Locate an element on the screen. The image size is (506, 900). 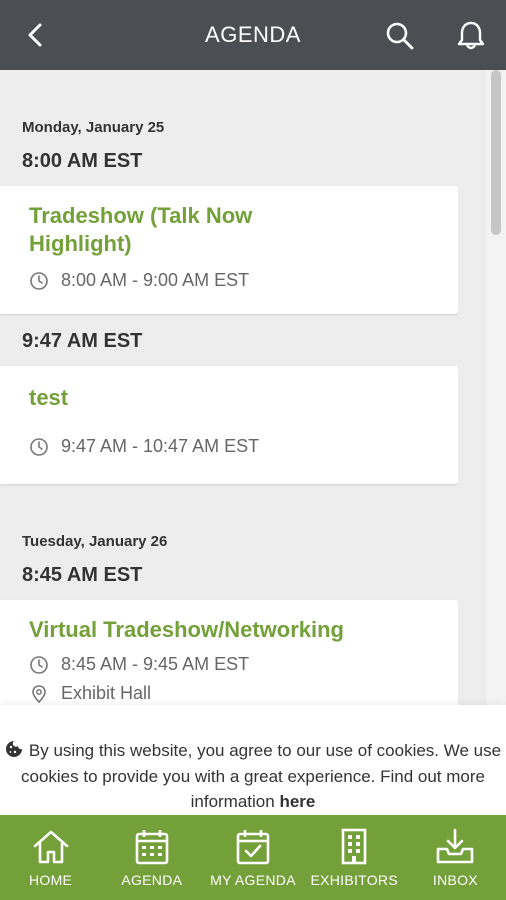
bell-icon is located at coordinates (471, 35).